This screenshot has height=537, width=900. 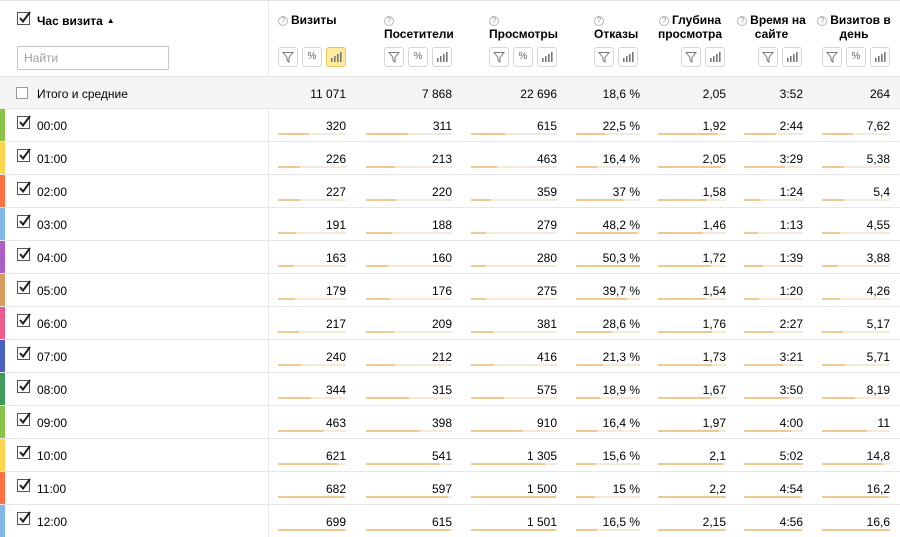 What do you see at coordinates (608, 39) in the screenshot?
I see `column-header-3: ?Отказы` at bounding box center [608, 39].